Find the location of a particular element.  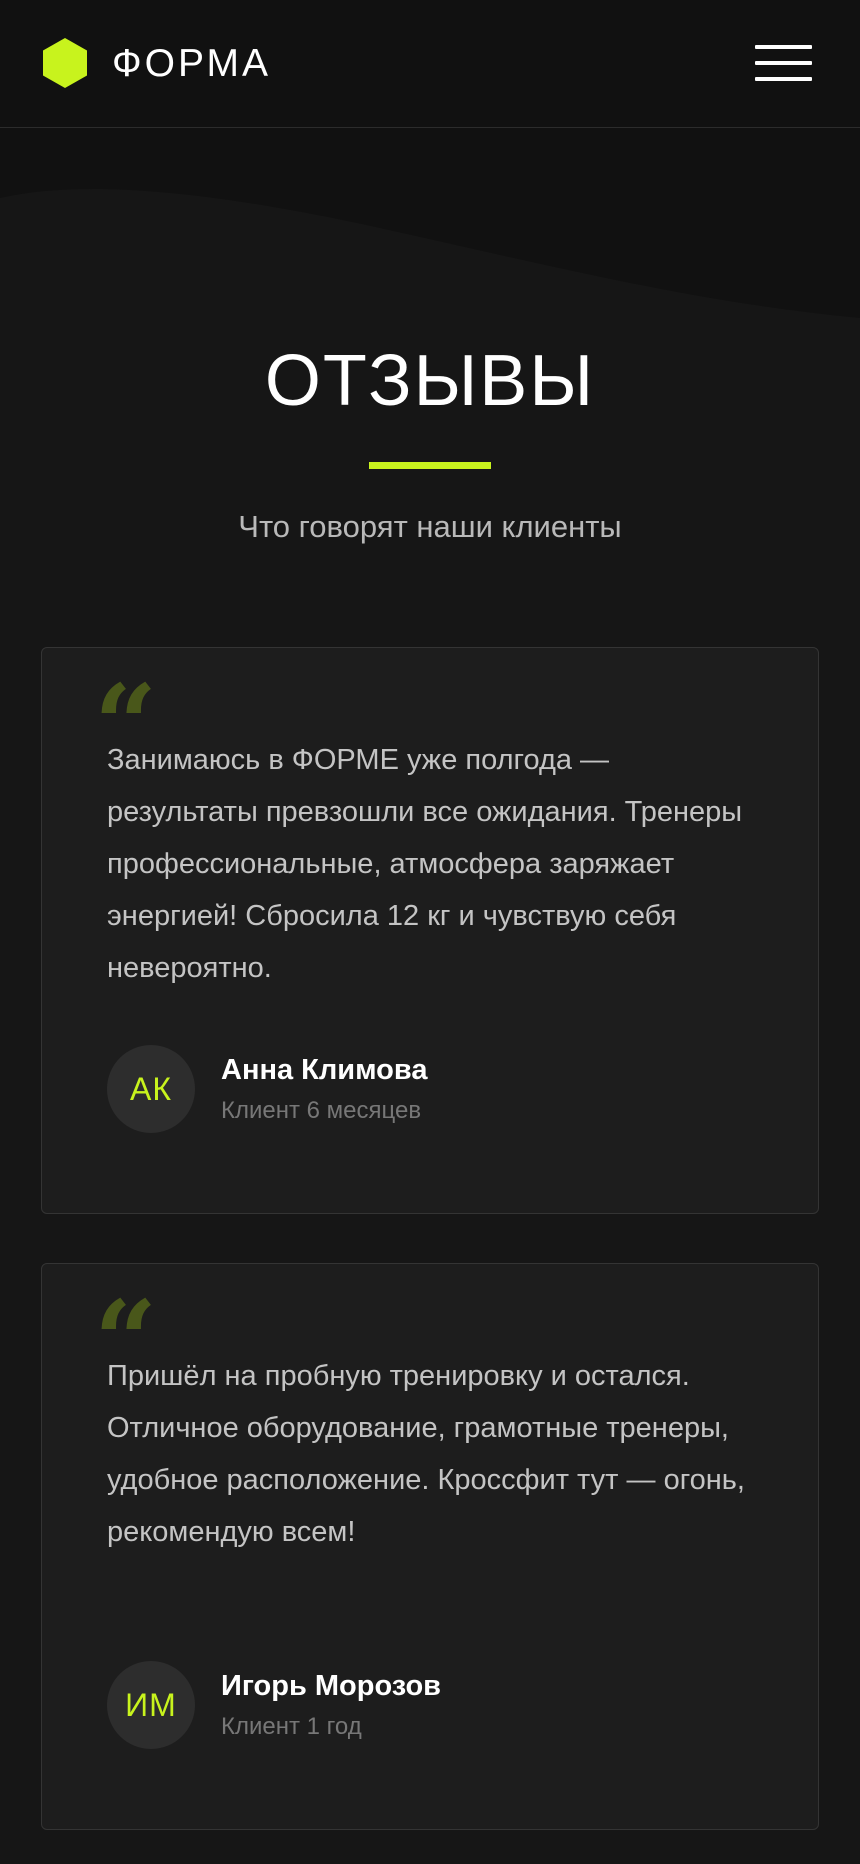

review-author: ИМ Игорь Морозов Клиент 1 год is located at coordinates (274, 1705).